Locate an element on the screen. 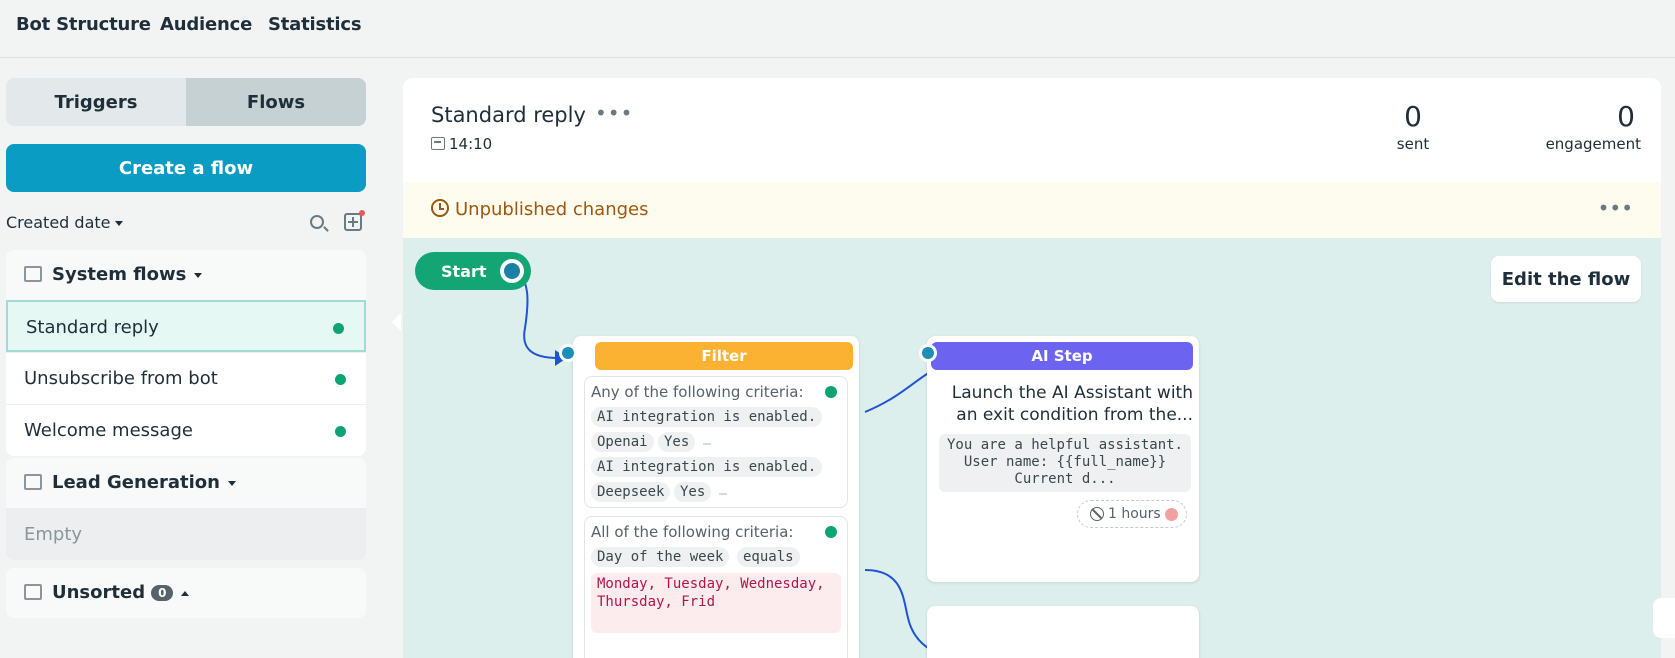  calendar-icon is located at coordinates (438, 143).